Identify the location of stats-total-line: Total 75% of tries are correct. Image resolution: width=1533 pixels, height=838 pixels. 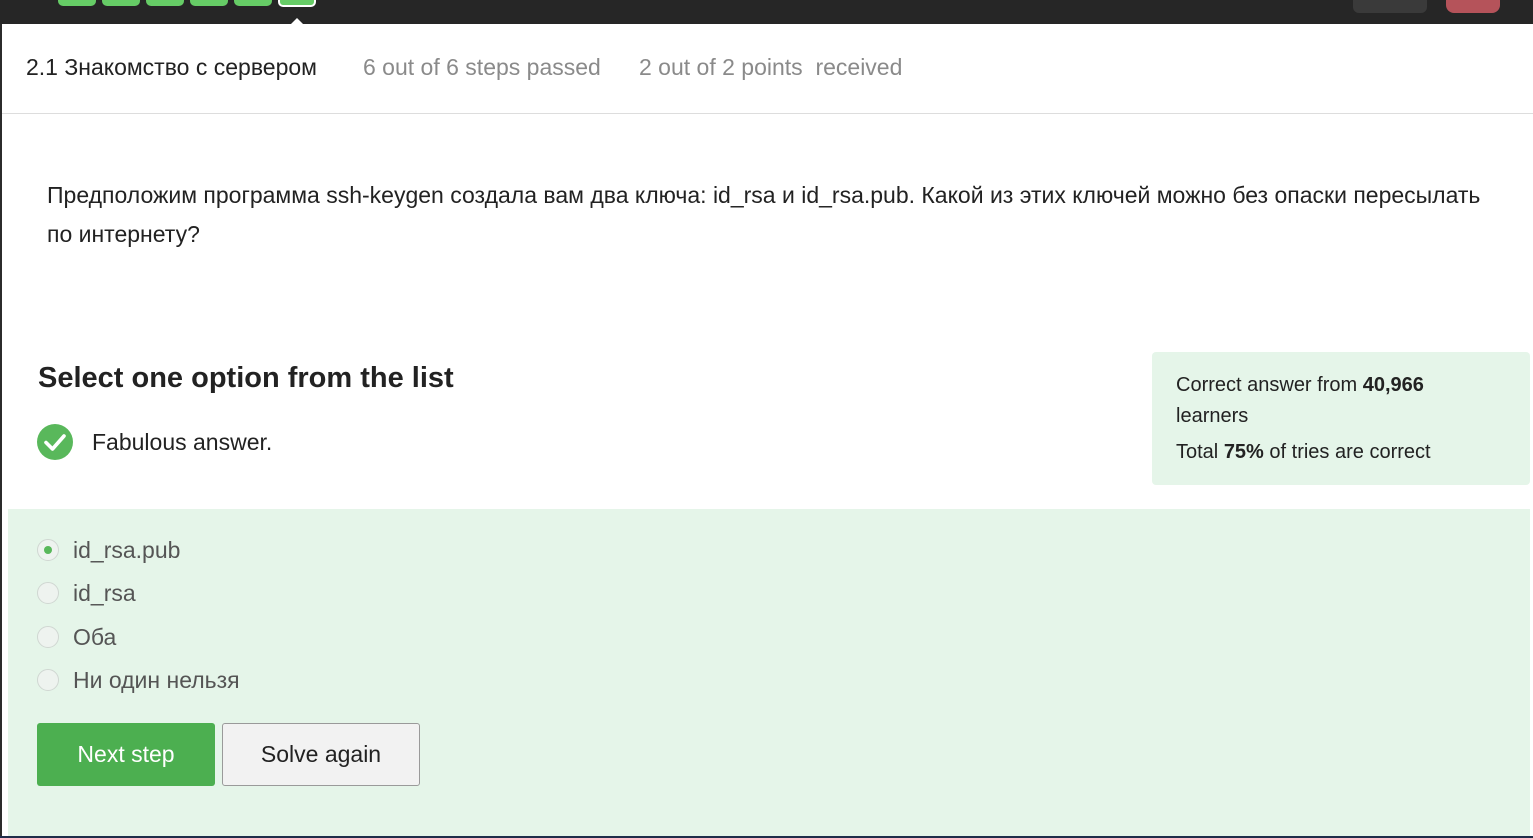
(1341, 452).